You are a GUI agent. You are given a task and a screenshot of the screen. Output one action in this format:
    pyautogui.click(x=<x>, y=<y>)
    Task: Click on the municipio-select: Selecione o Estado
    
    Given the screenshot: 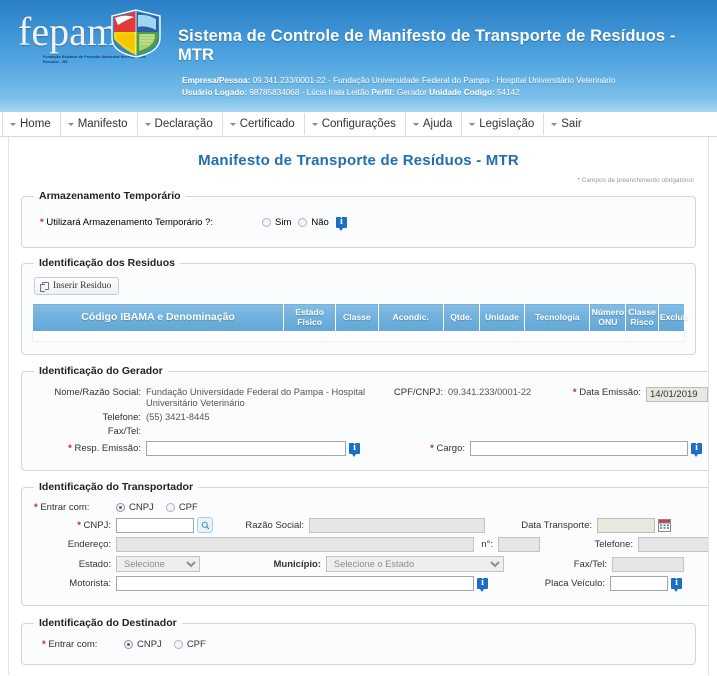 What is the action you would take?
    pyautogui.click(x=415, y=564)
    